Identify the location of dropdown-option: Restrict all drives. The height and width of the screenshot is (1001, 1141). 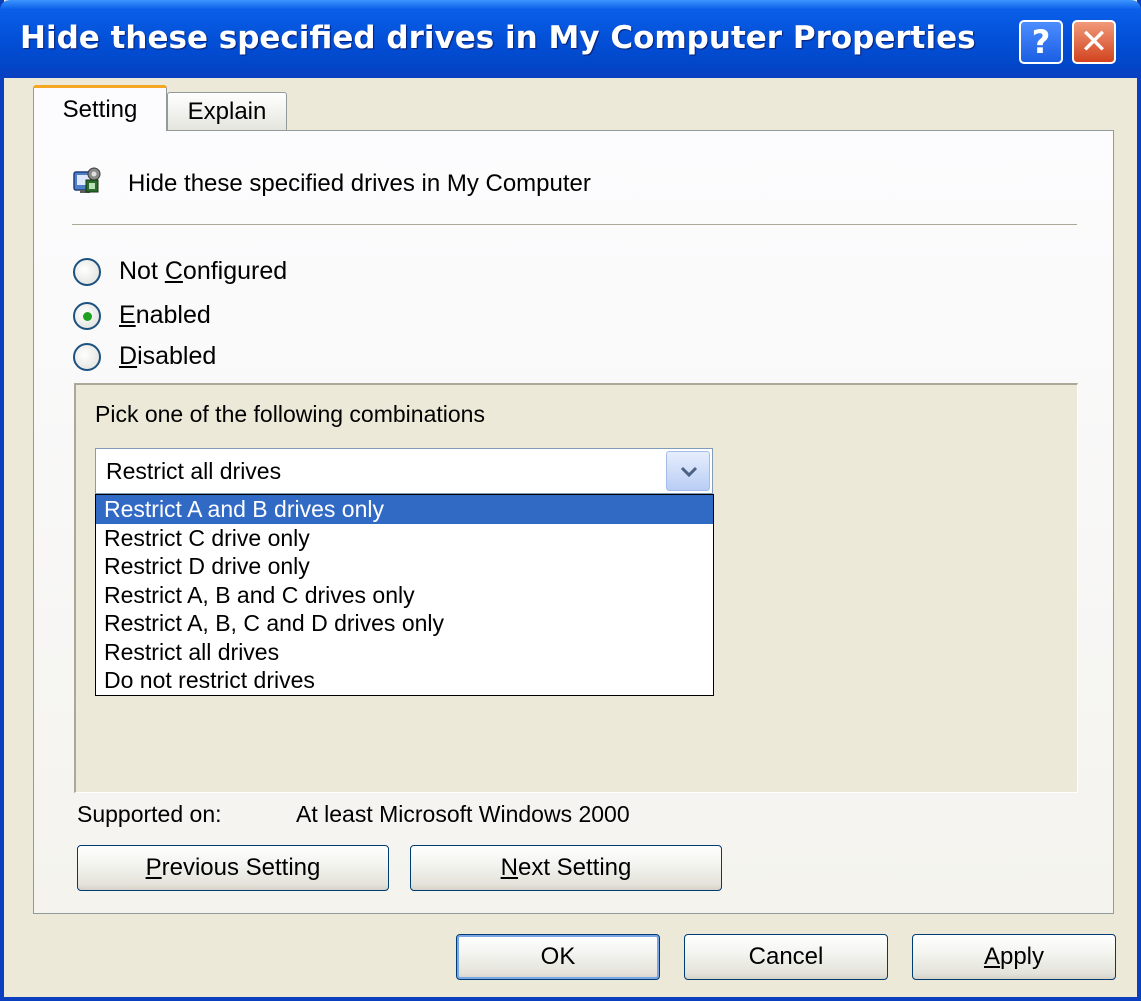
(404, 652).